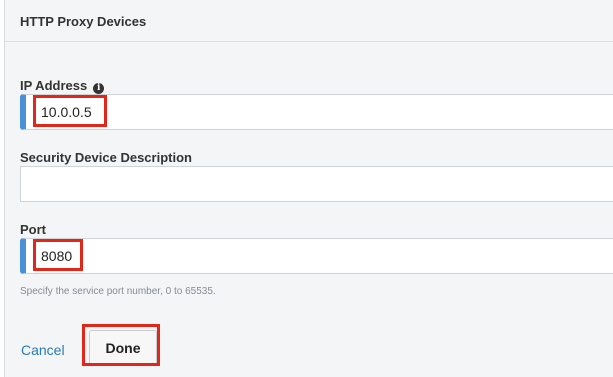 The image size is (613, 377). What do you see at coordinates (99, 88) in the screenshot?
I see `info-icon: i` at bounding box center [99, 88].